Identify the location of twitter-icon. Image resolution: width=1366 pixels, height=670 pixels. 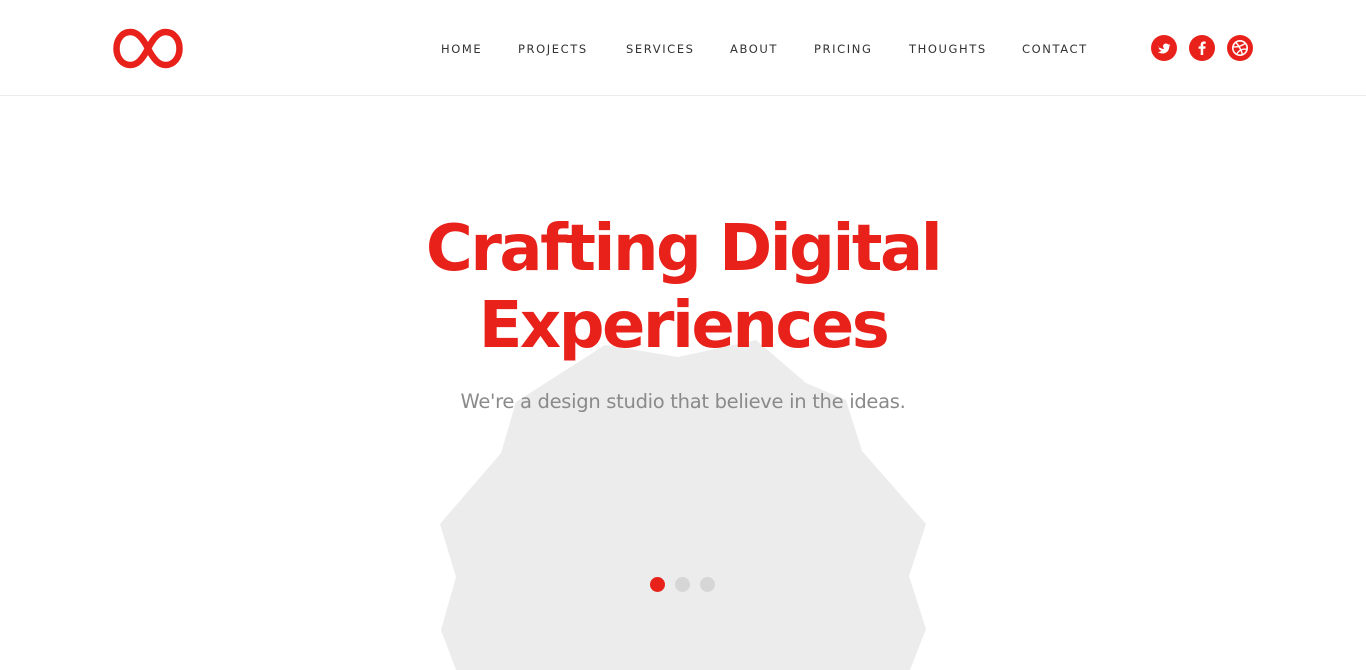
(1164, 48).